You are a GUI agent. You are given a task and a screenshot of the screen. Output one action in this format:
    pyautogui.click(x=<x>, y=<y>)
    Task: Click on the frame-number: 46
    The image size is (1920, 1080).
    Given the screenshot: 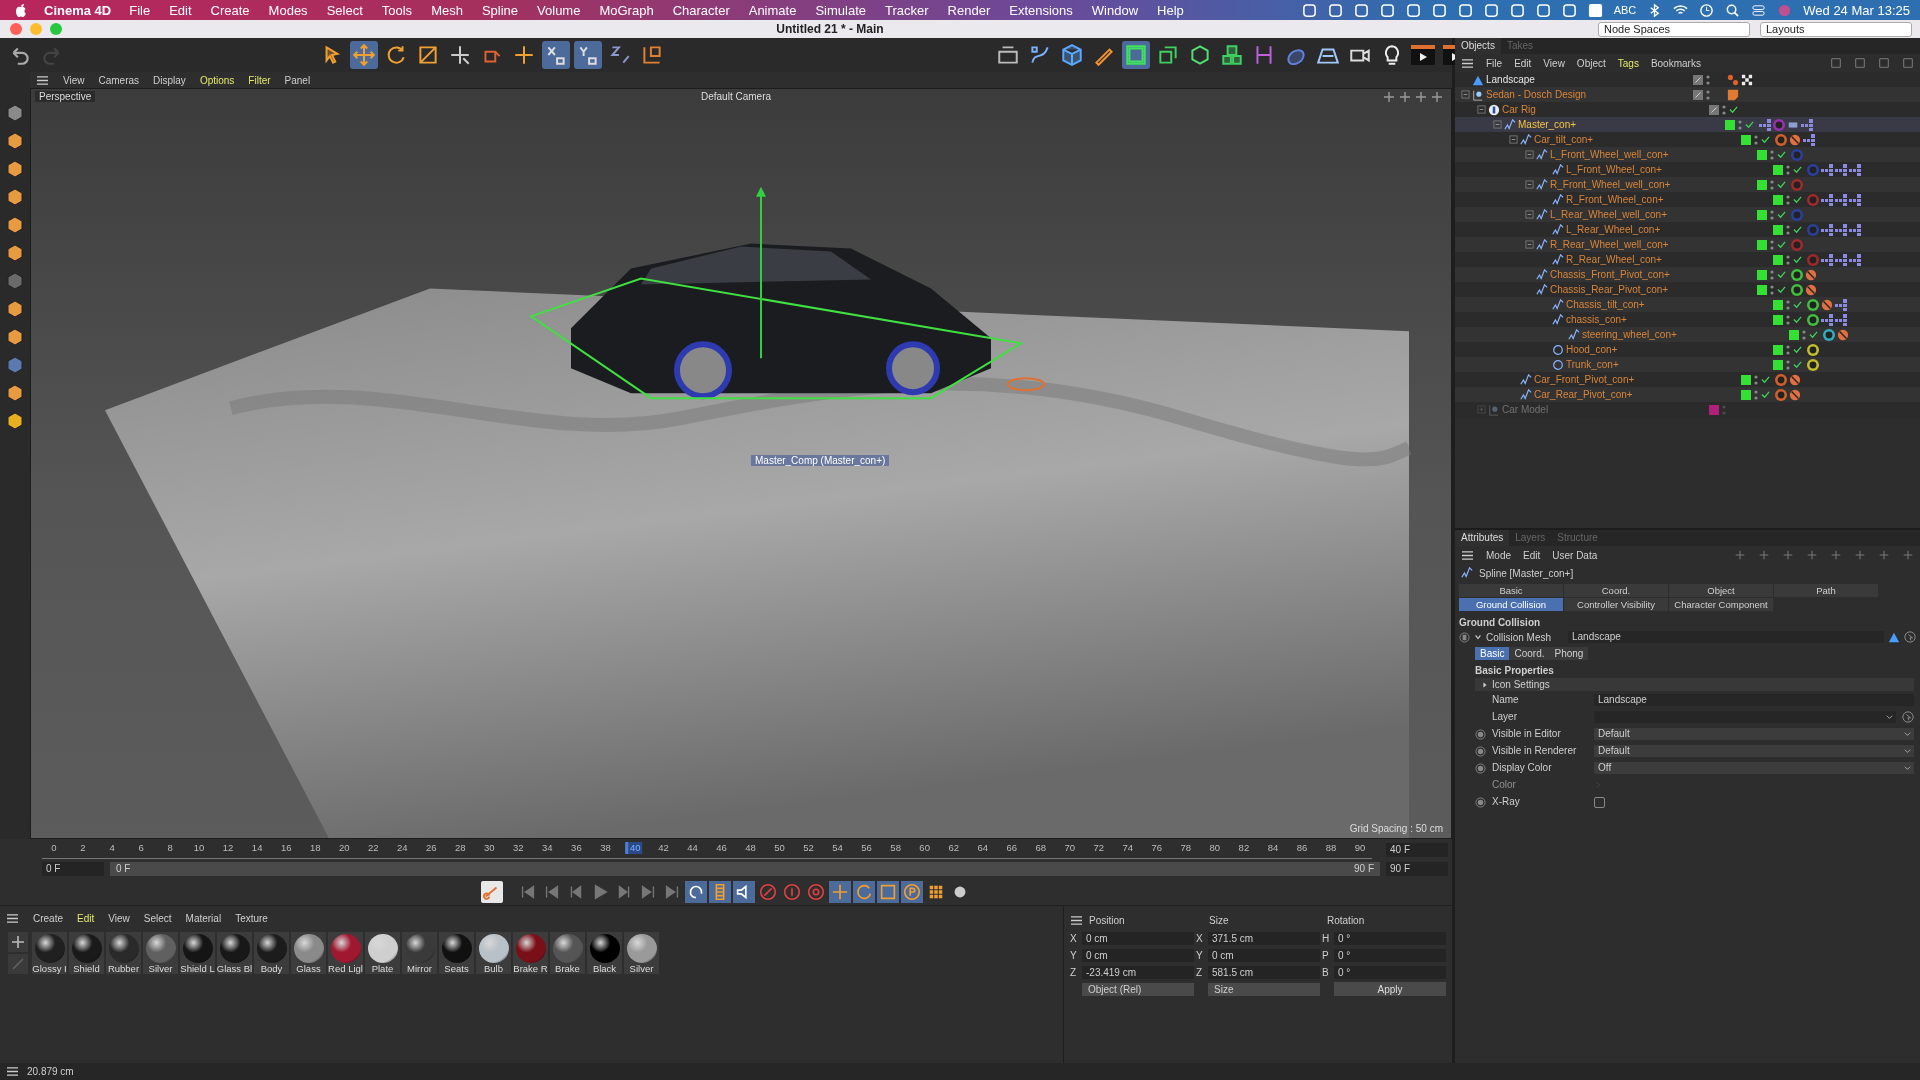 What is the action you would take?
    pyautogui.click(x=721, y=847)
    